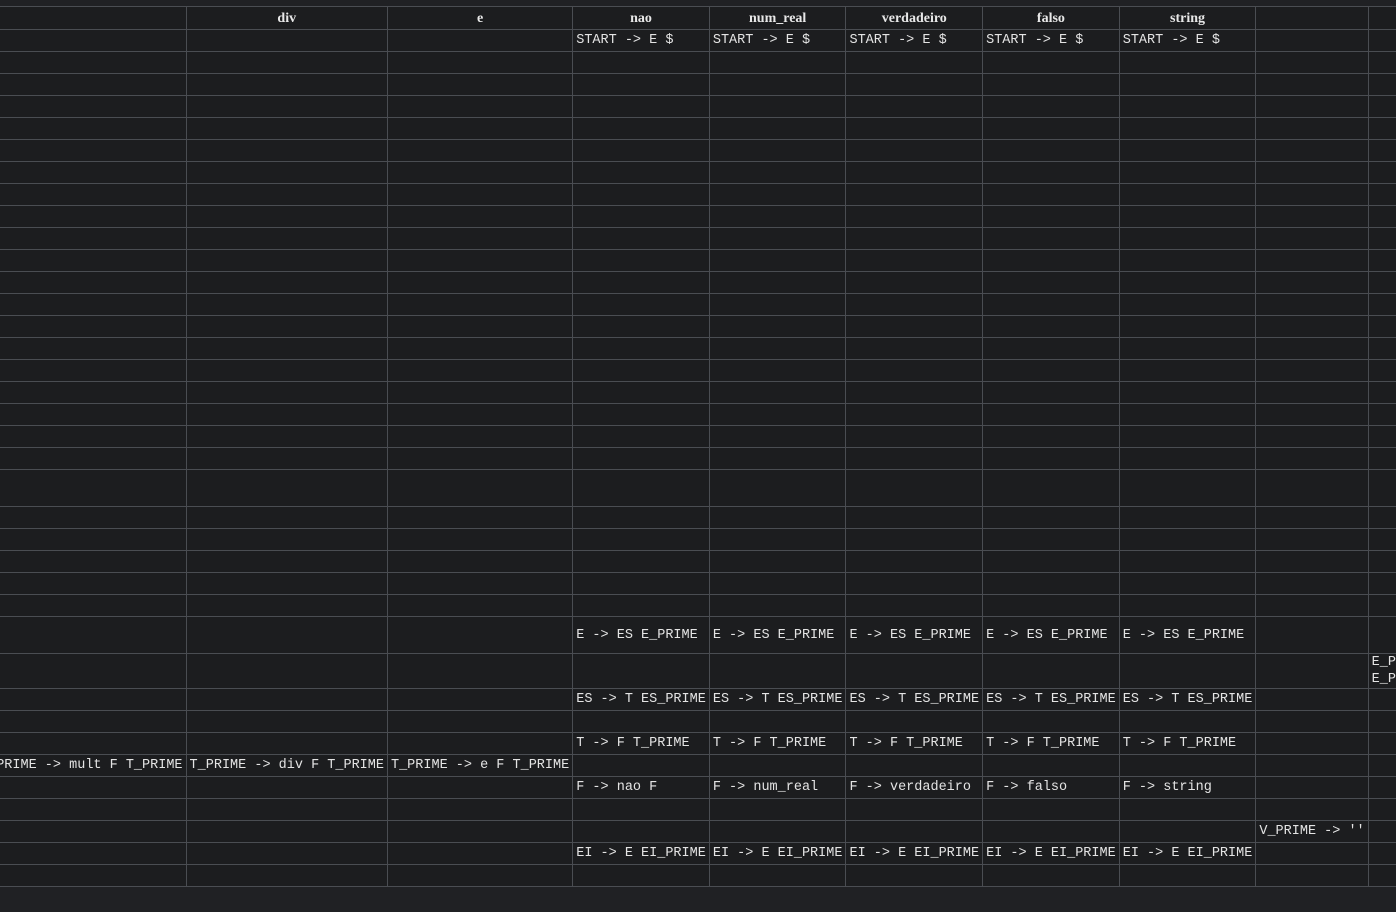 The height and width of the screenshot is (912, 1396). I want to click on table-cell: E_PRIME -> '' E_PRIME -> '', so click(1381, 671).